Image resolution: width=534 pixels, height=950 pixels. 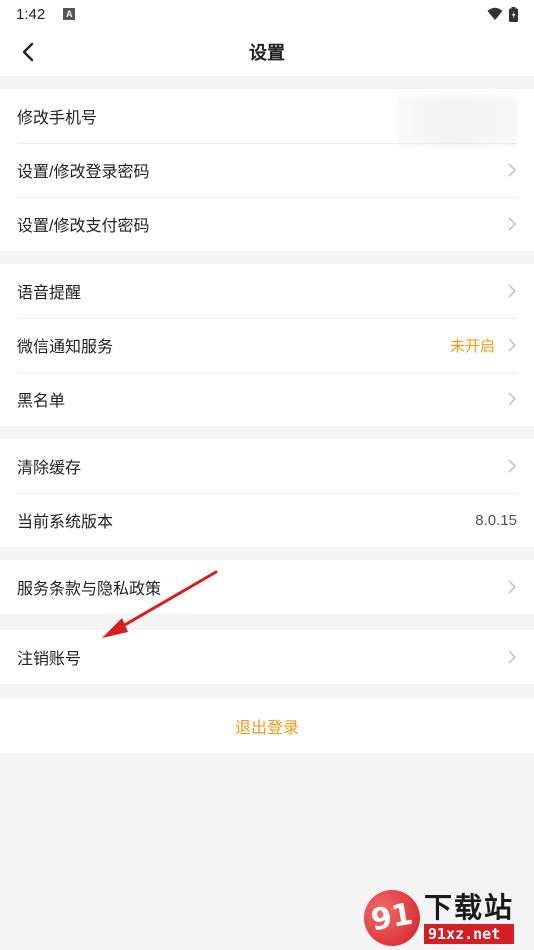 I want to click on battery-charging-icon, so click(x=513, y=14).